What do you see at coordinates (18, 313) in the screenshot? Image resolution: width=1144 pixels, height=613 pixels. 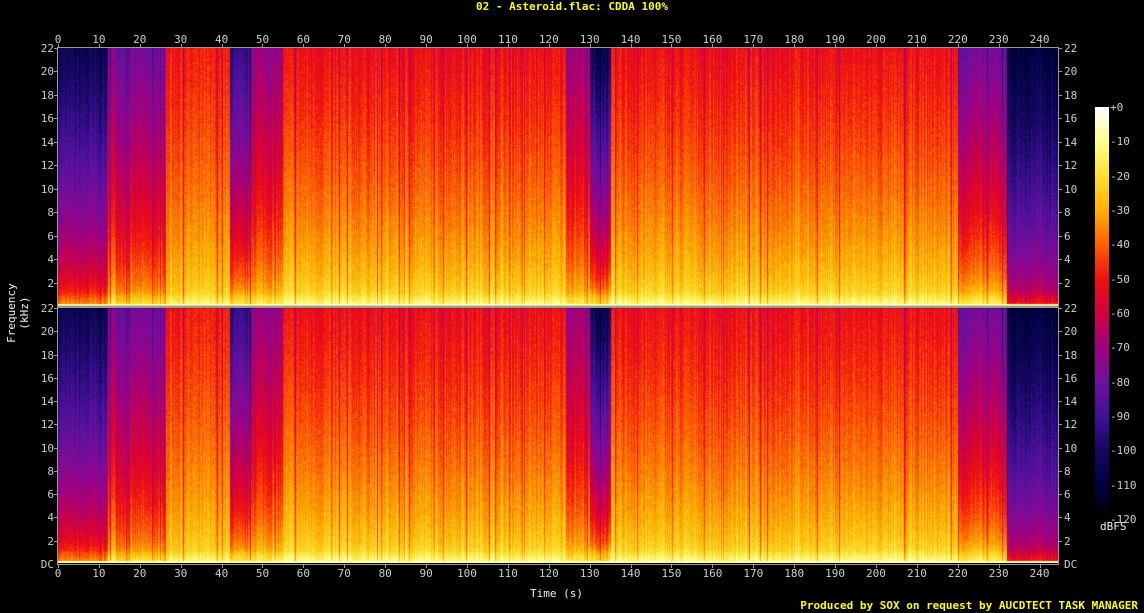 I see `y-axis-label: Frequency (kHz)` at bounding box center [18, 313].